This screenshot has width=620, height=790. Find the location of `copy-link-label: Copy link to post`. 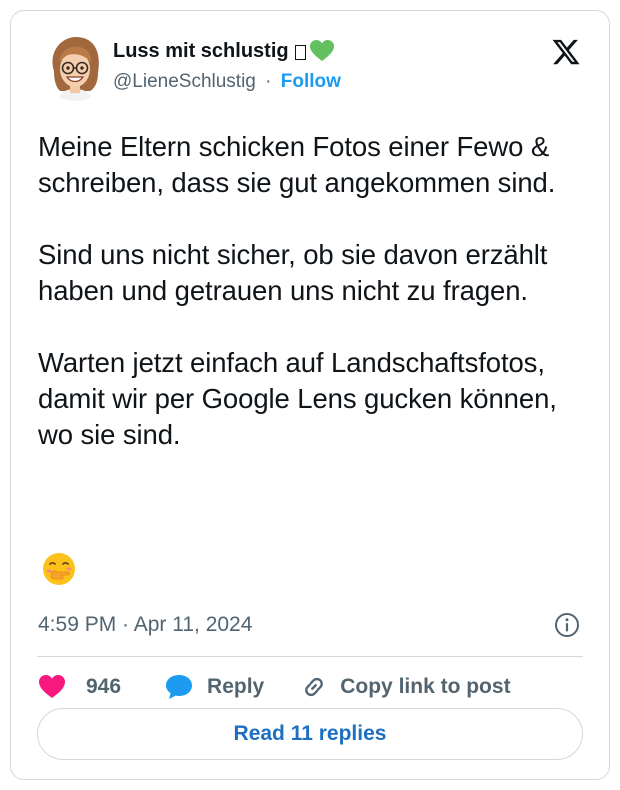

copy-link-label: Copy link to post is located at coordinates (425, 686).